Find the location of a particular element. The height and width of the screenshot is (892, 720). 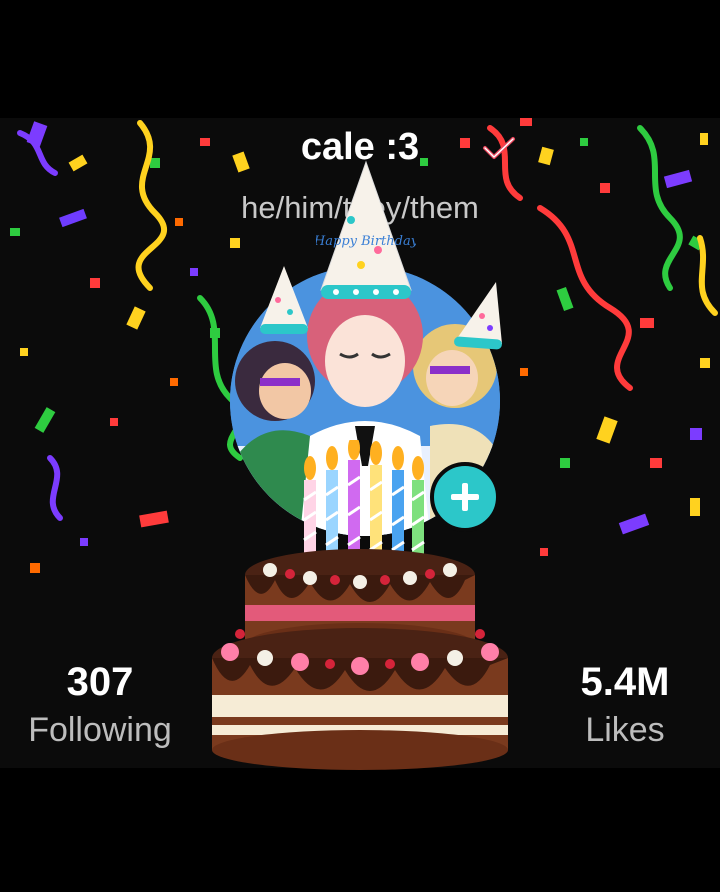

following-count: 307 is located at coordinates (100, 682).